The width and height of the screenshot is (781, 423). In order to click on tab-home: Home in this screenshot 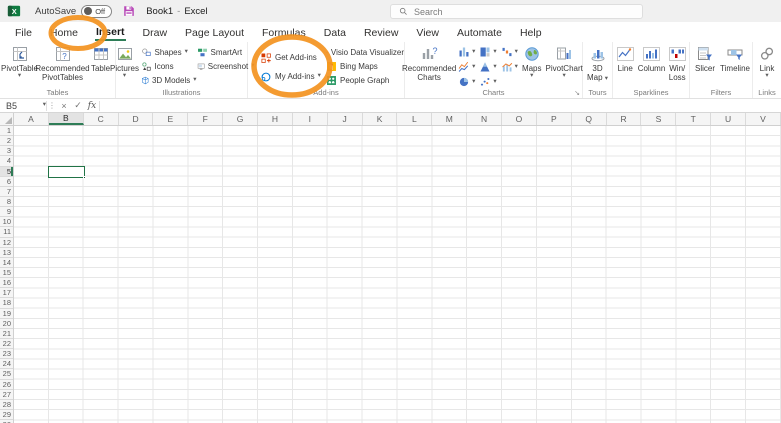, I will do `click(64, 32)`.